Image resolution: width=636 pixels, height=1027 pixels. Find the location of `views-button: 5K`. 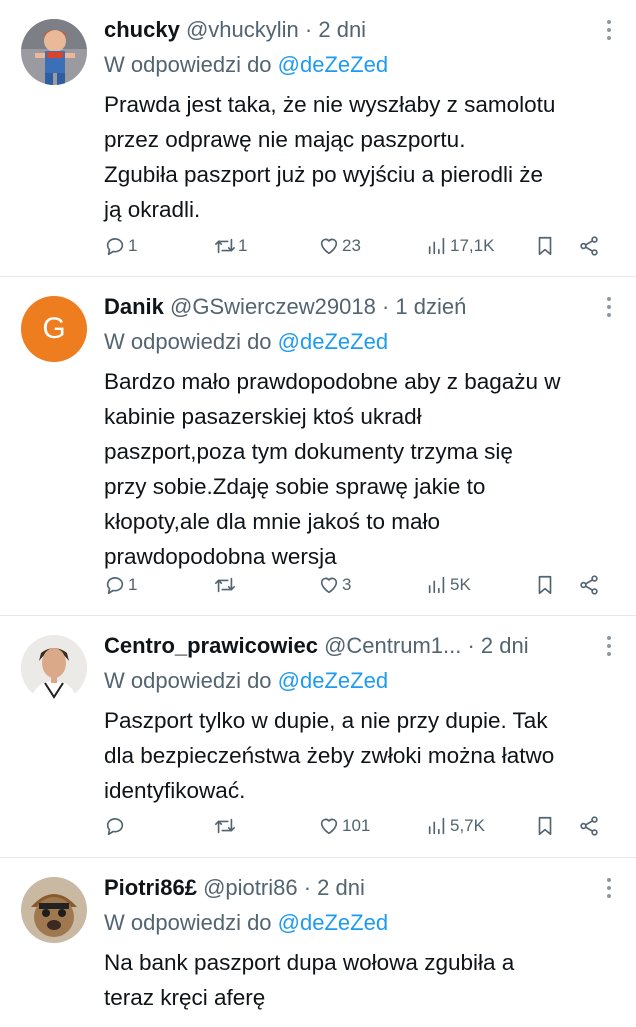

views-button: 5K is located at coordinates (448, 585).